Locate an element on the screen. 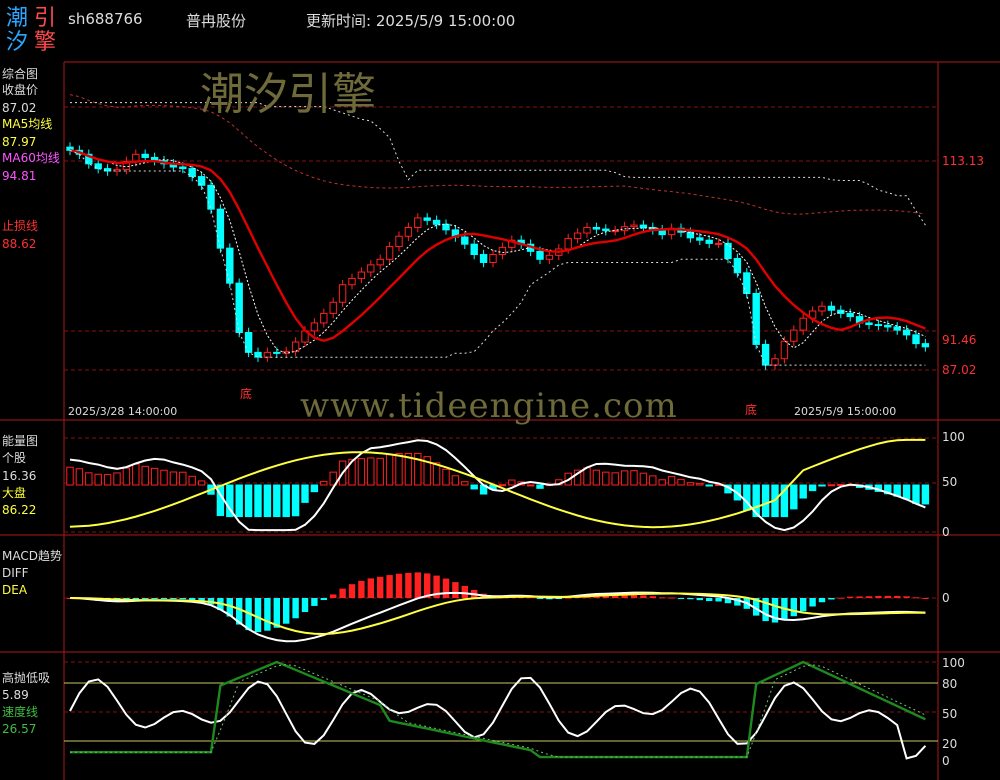  logo-char: 擎 is located at coordinates (45, 42).